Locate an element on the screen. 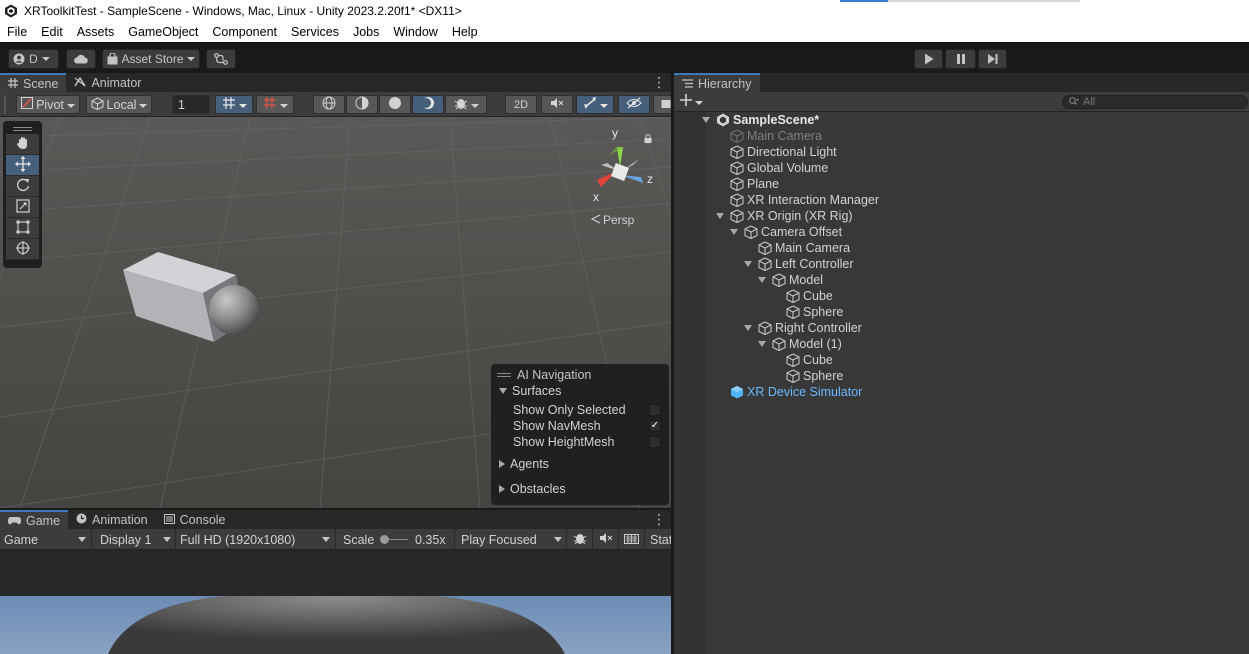 This screenshot has height=654, width=1249. stats-button: Stats is located at coordinates (658, 539).